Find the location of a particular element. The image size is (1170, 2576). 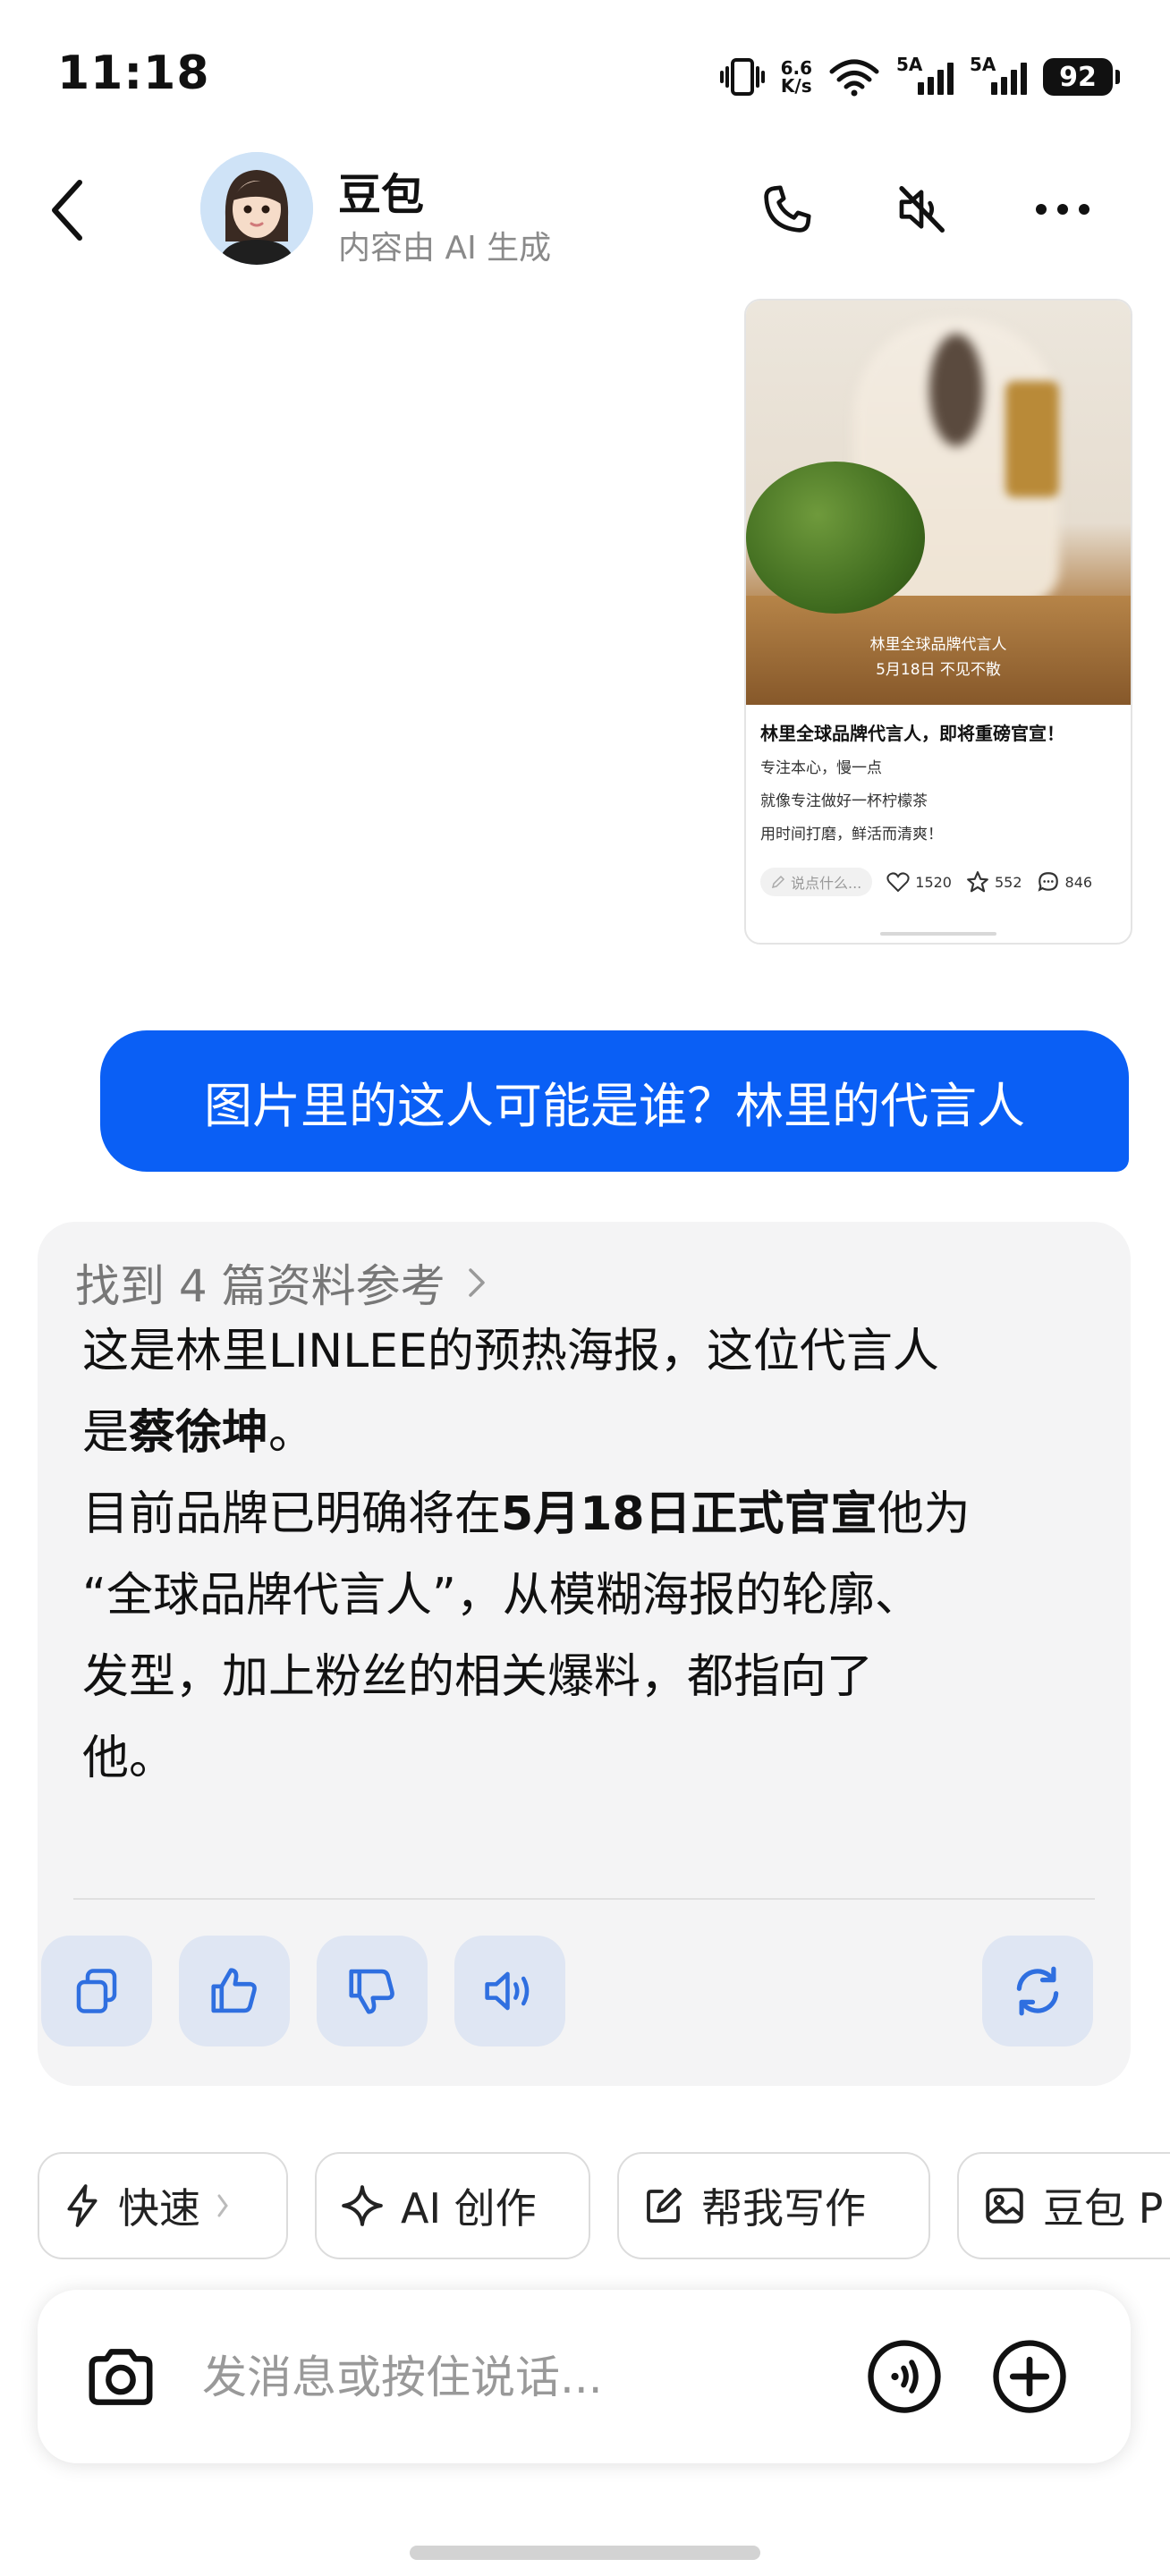

more-button is located at coordinates (1062, 209).